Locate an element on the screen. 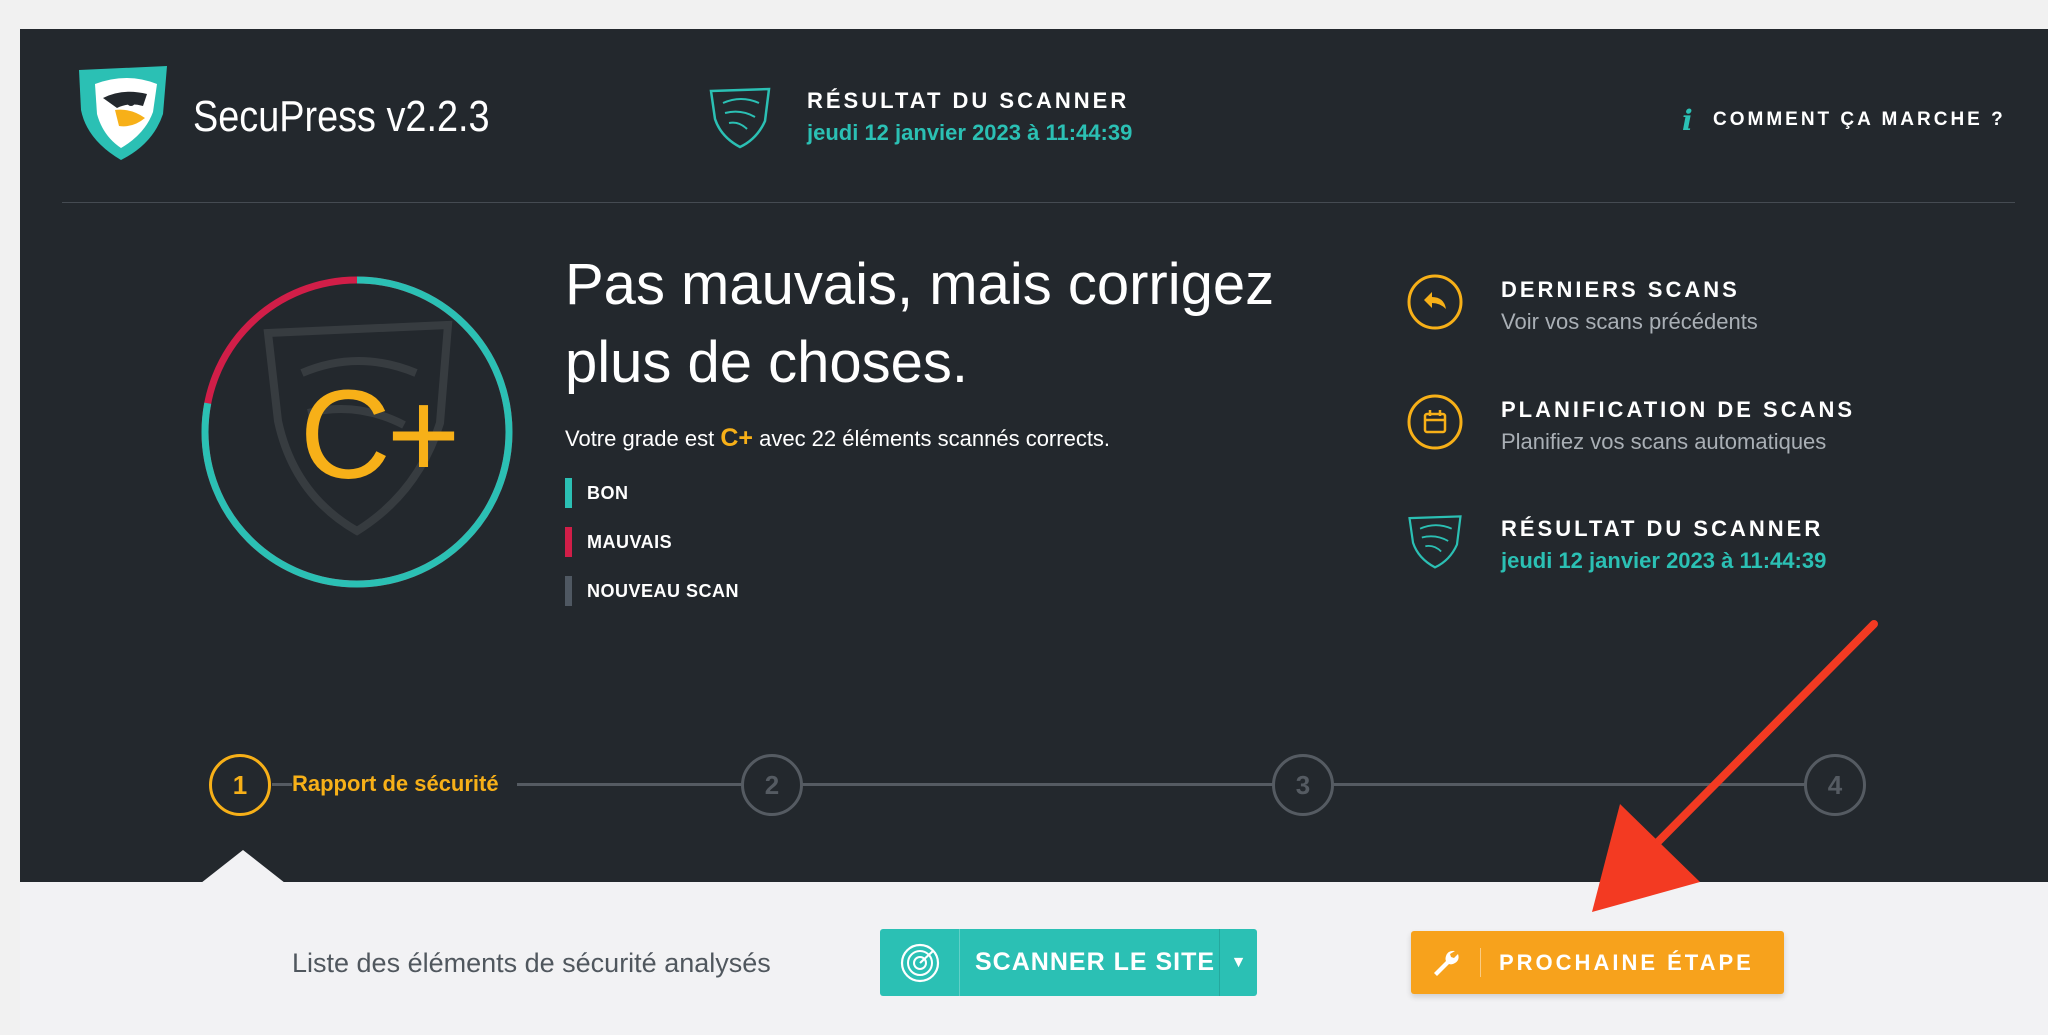  info-icon: i is located at coordinates (1687, 120).